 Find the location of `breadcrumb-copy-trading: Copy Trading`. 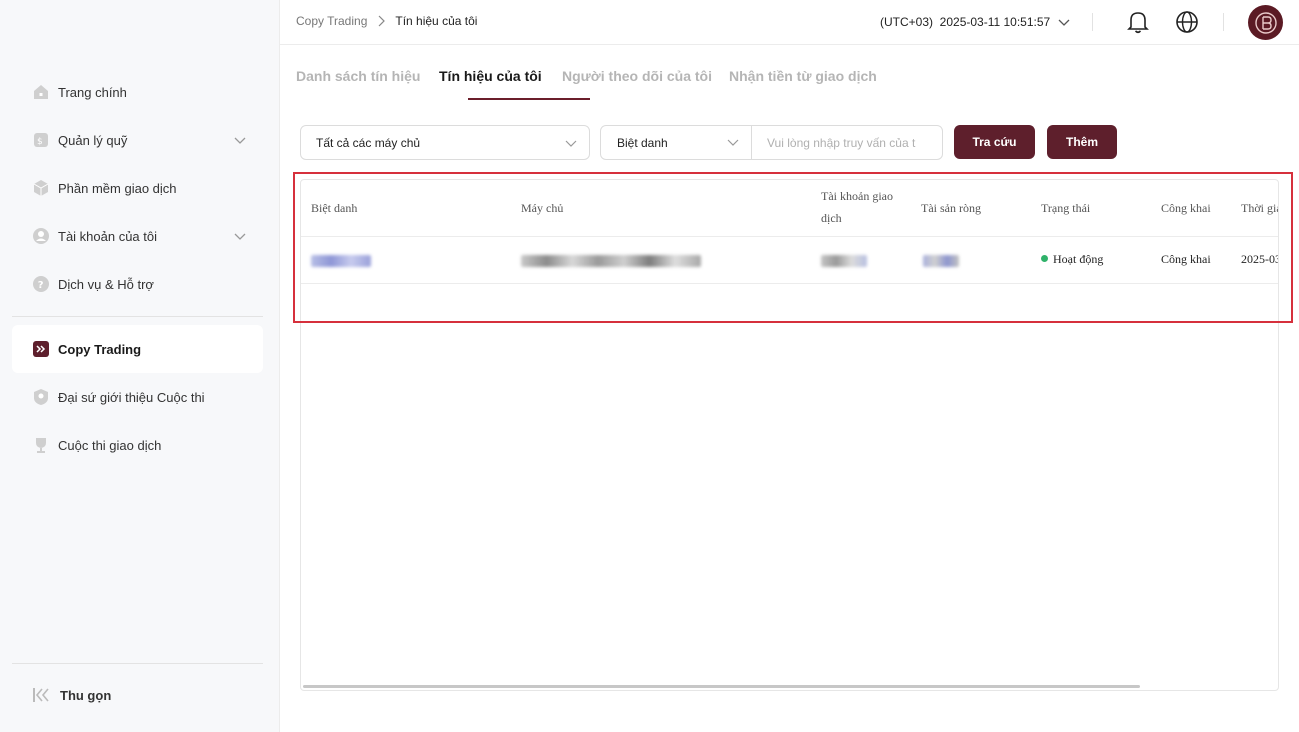

breadcrumb-copy-trading: Copy Trading is located at coordinates (331, 21).